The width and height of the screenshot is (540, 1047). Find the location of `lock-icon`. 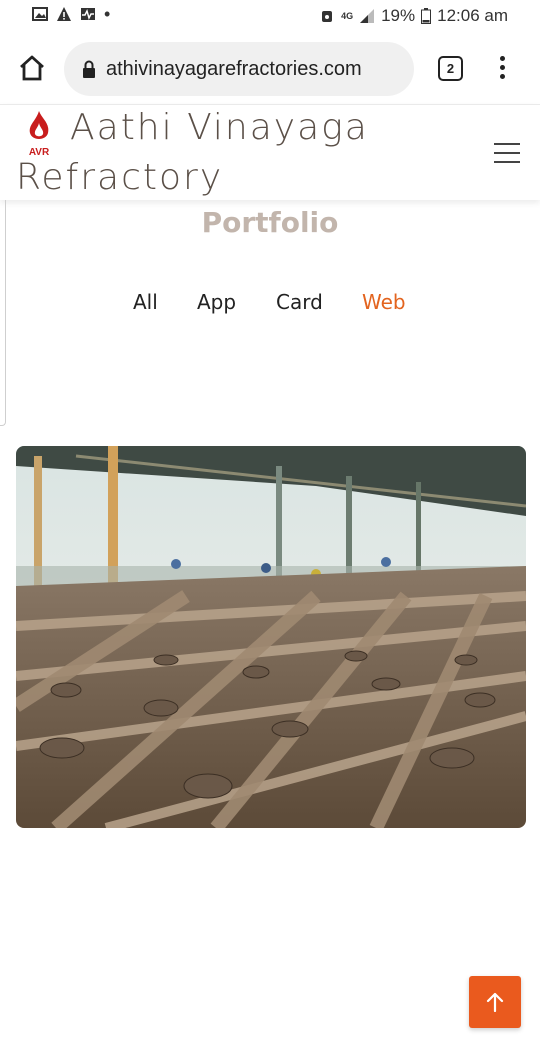

lock-icon is located at coordinates (89, 69).